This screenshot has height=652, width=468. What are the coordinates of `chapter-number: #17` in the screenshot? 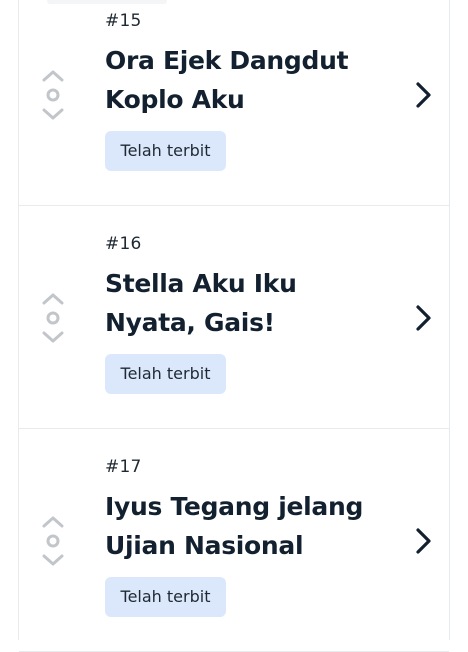 It's located at (123, 467).